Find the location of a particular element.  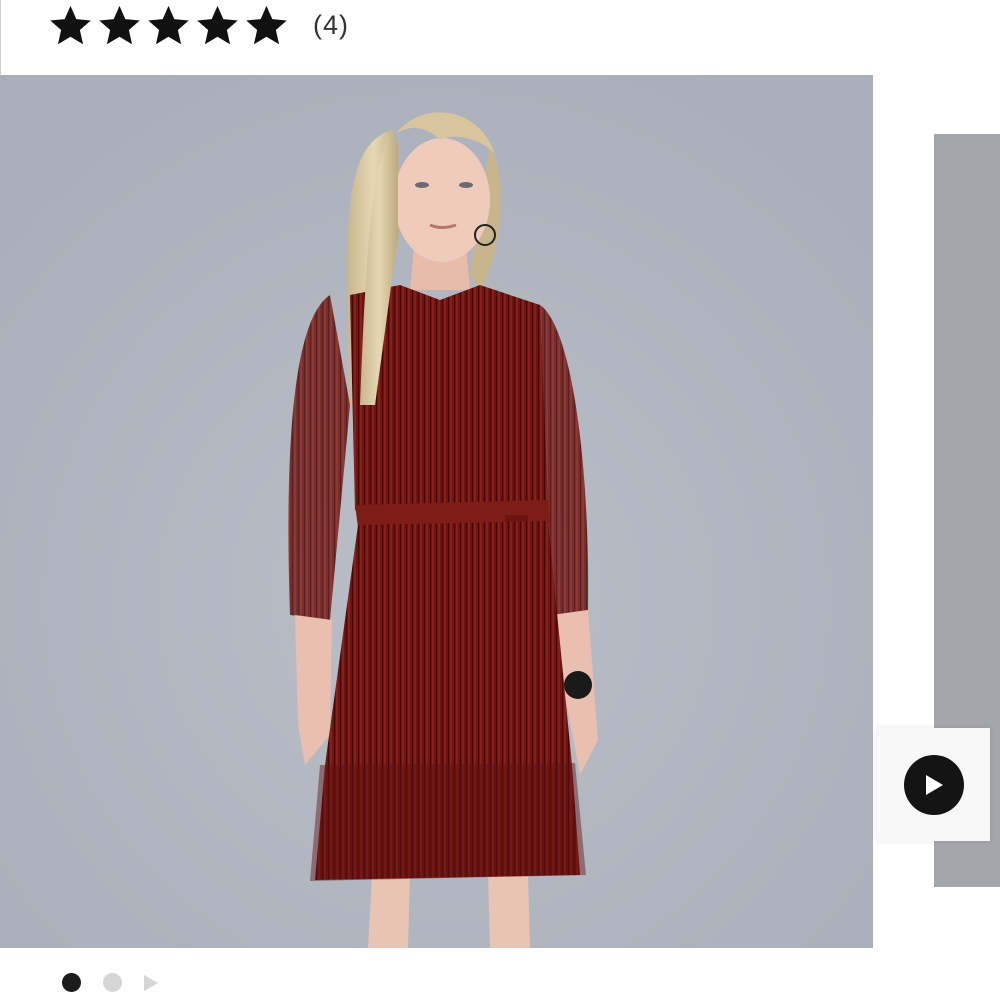

product-rating: (4) is located at coordinates (198, 25).